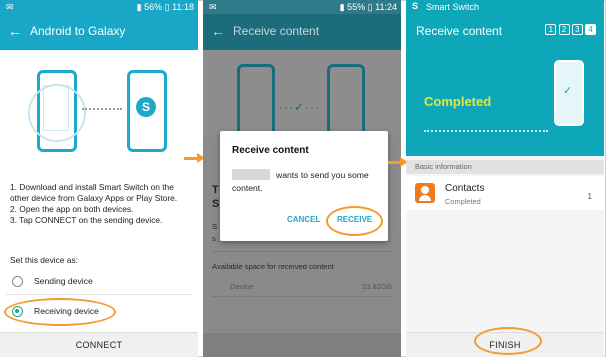 The height and width of the screenshot is (357, 606). Describe the element at coordinates (215, 226) in the screenshot. I see `dimmed-text: S` at that location.